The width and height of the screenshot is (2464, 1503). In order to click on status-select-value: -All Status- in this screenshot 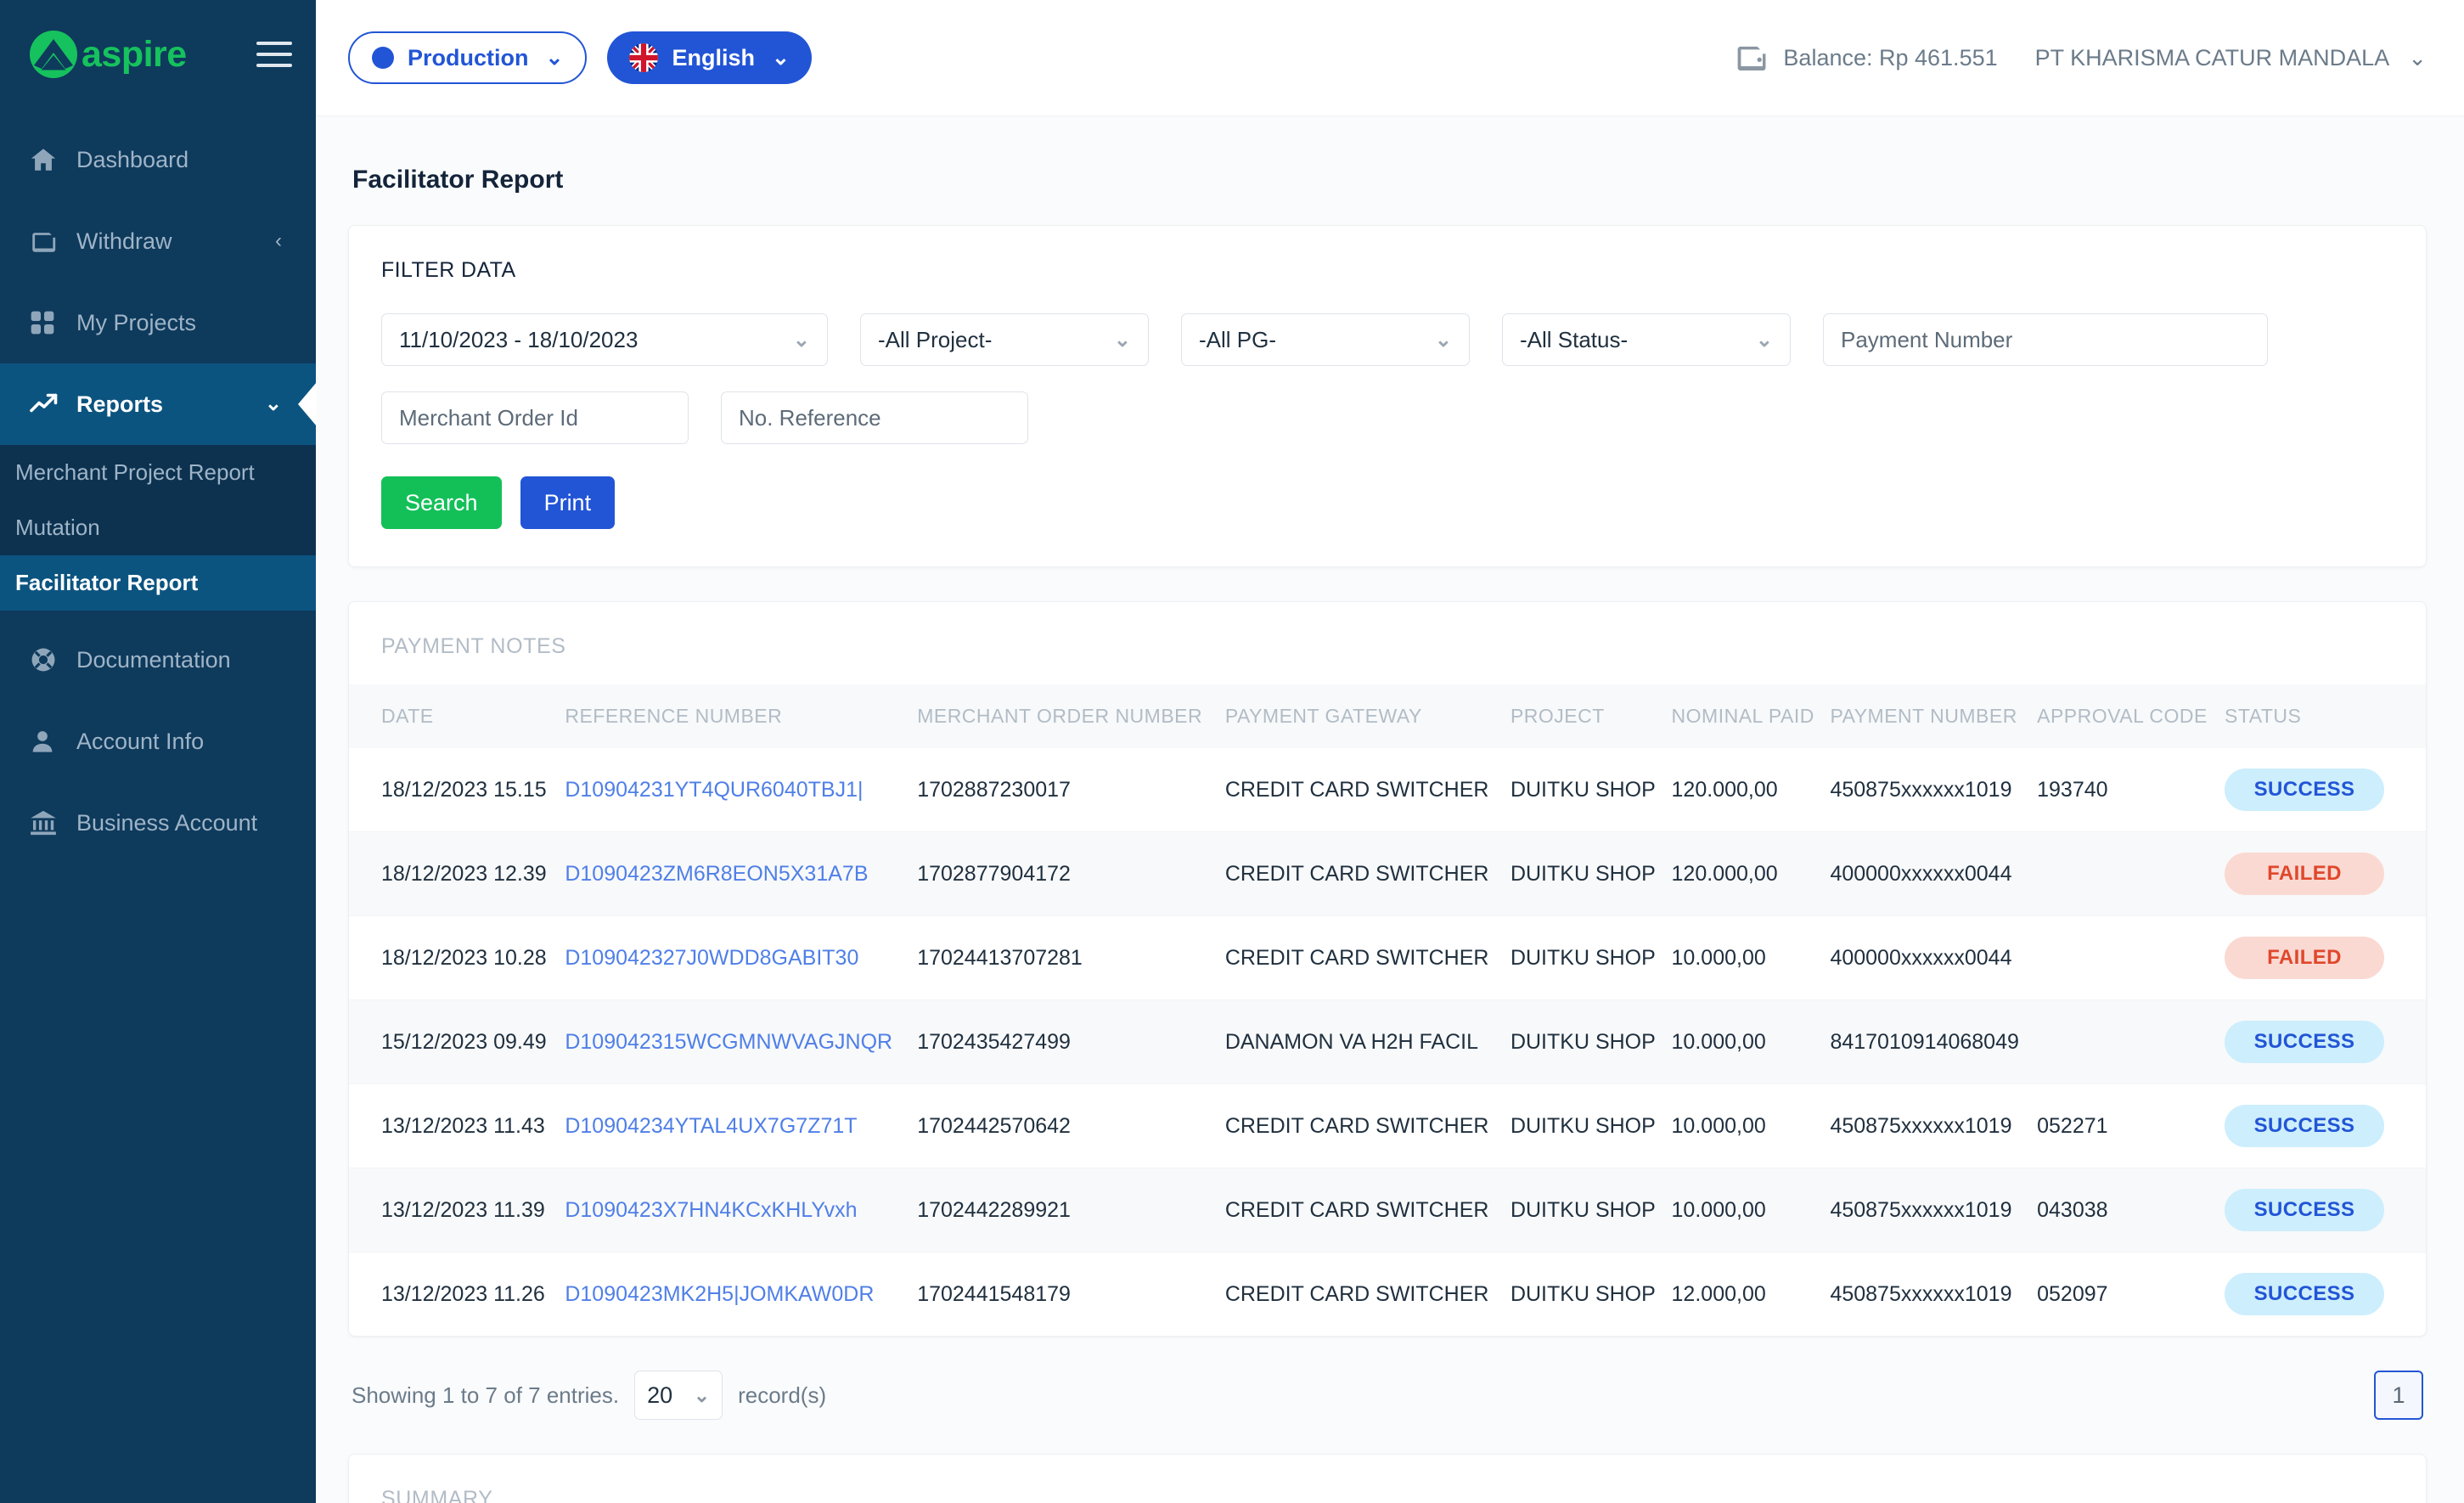, I will do `click(1574, 339)`.